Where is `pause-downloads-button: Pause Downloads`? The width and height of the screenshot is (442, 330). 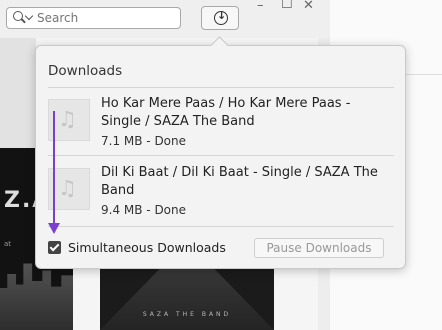 pause-downloads-button: Pause Downloads is located at coordinates (319, 248).